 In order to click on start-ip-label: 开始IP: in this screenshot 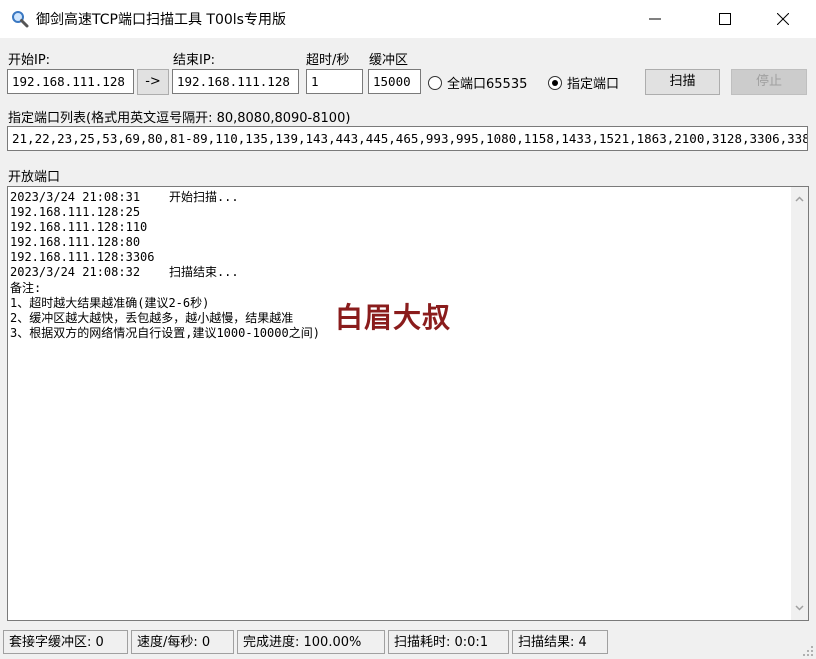, I will do `click(29, 60)`.